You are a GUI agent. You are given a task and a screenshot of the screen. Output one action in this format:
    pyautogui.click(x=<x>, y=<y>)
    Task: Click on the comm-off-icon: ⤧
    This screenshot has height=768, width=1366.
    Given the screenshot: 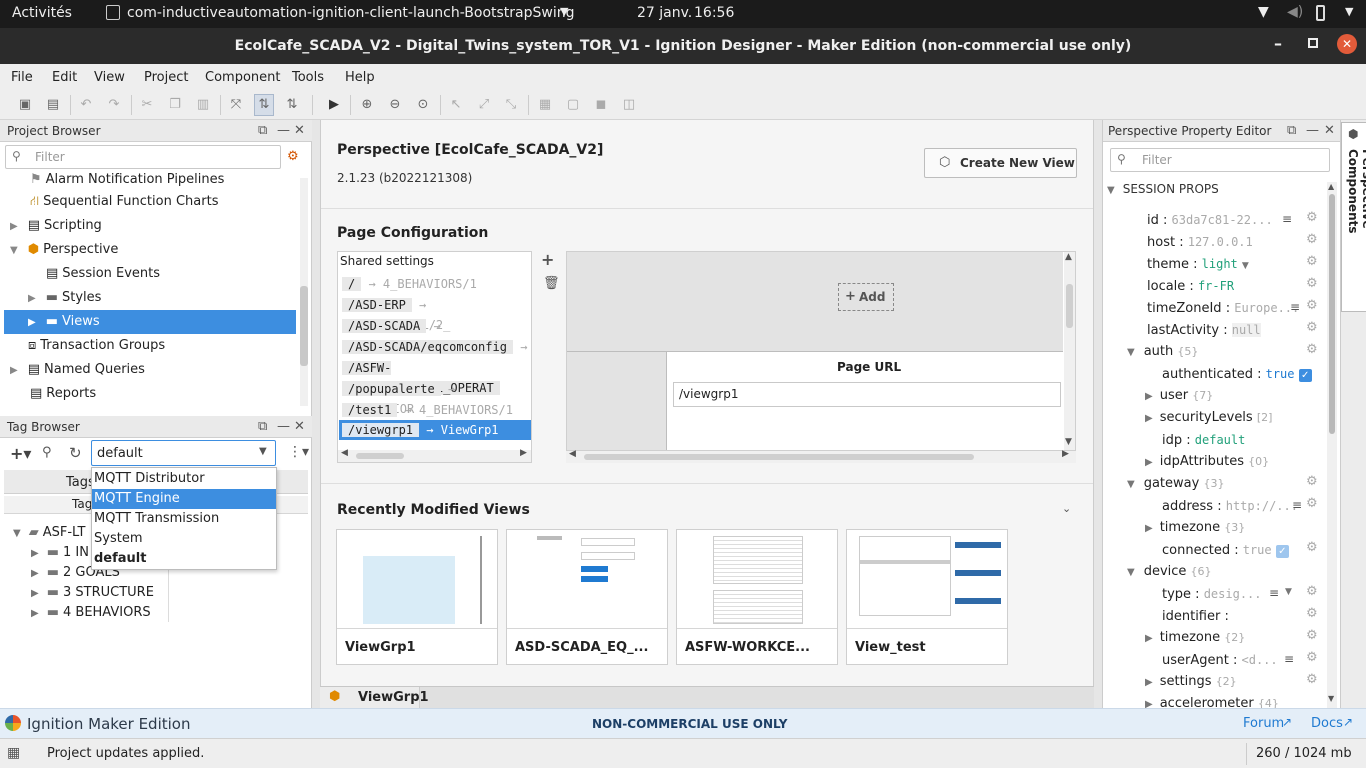 What is the action you would take?
    pyautogui.click(x=236, y=105)
    